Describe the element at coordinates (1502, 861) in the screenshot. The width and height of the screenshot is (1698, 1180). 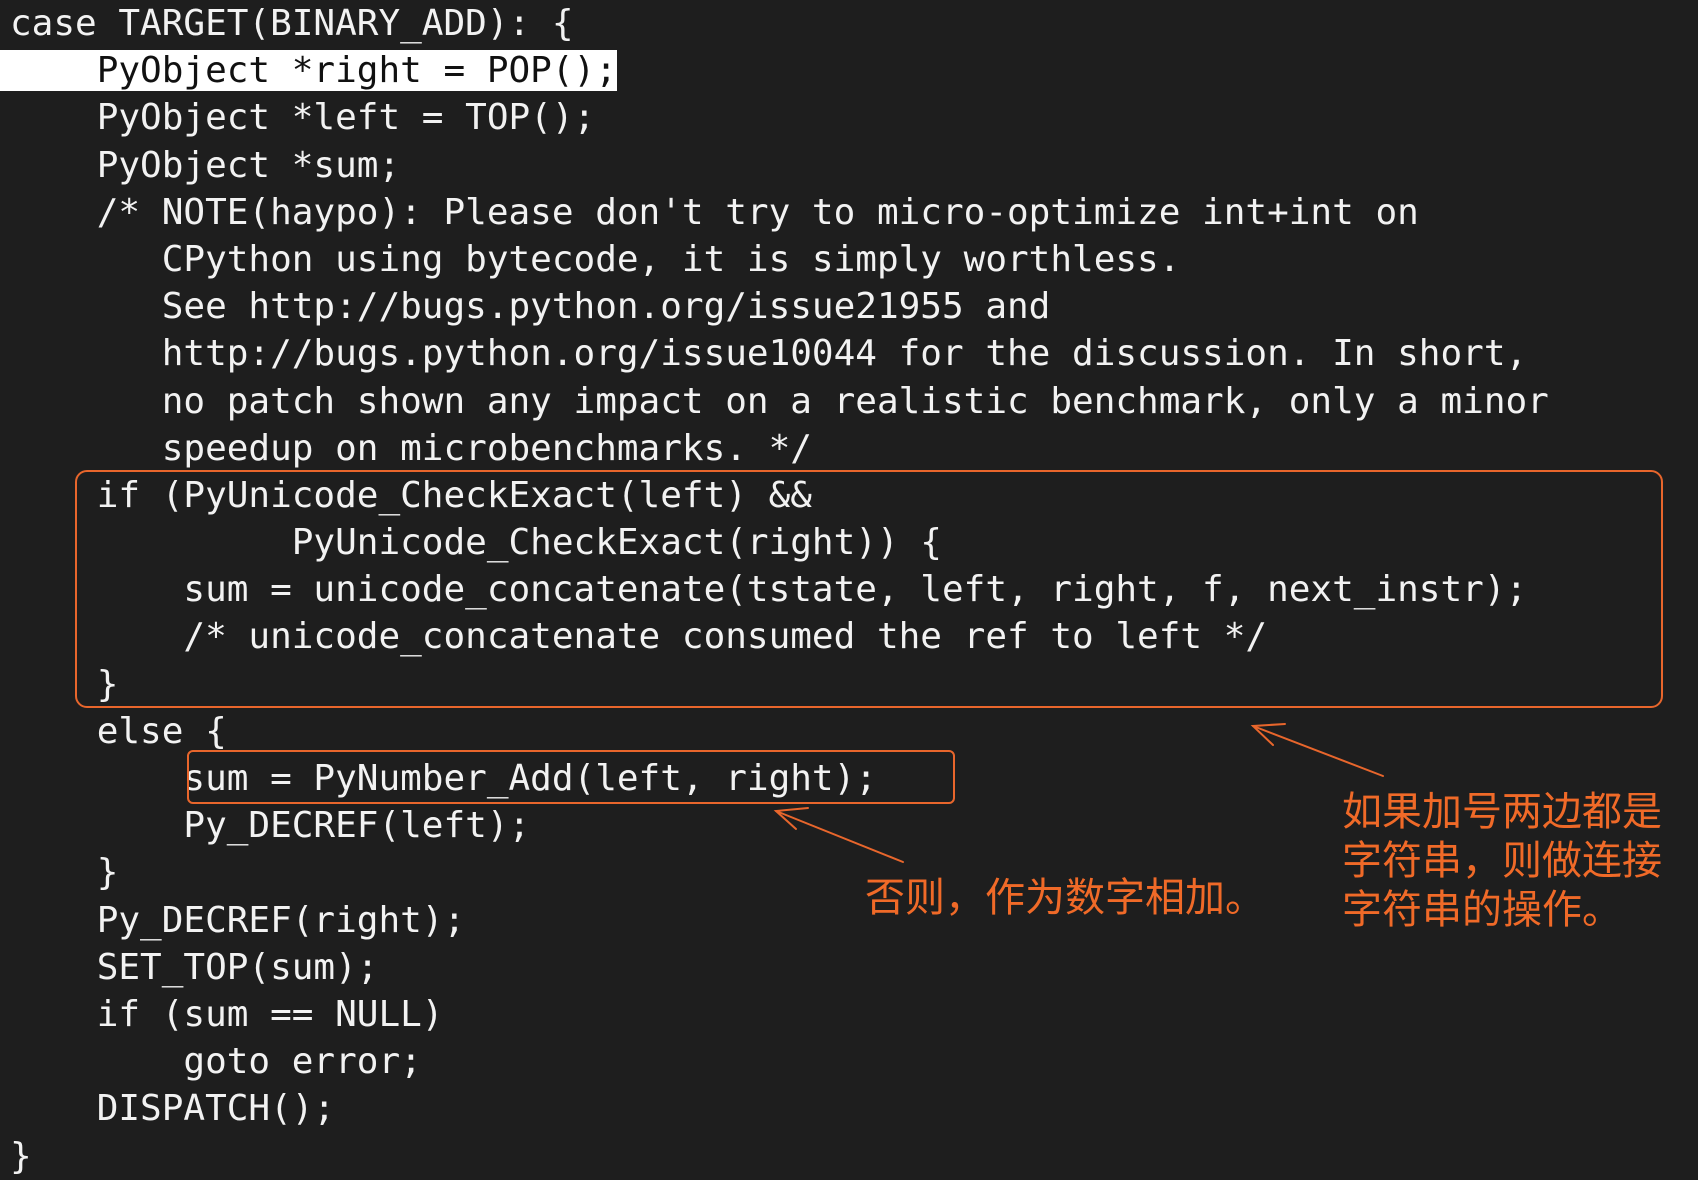
I see `if-branch-annotation: 如果加号两边都是 字符串，则做连接 字符串的操作。` at that location.